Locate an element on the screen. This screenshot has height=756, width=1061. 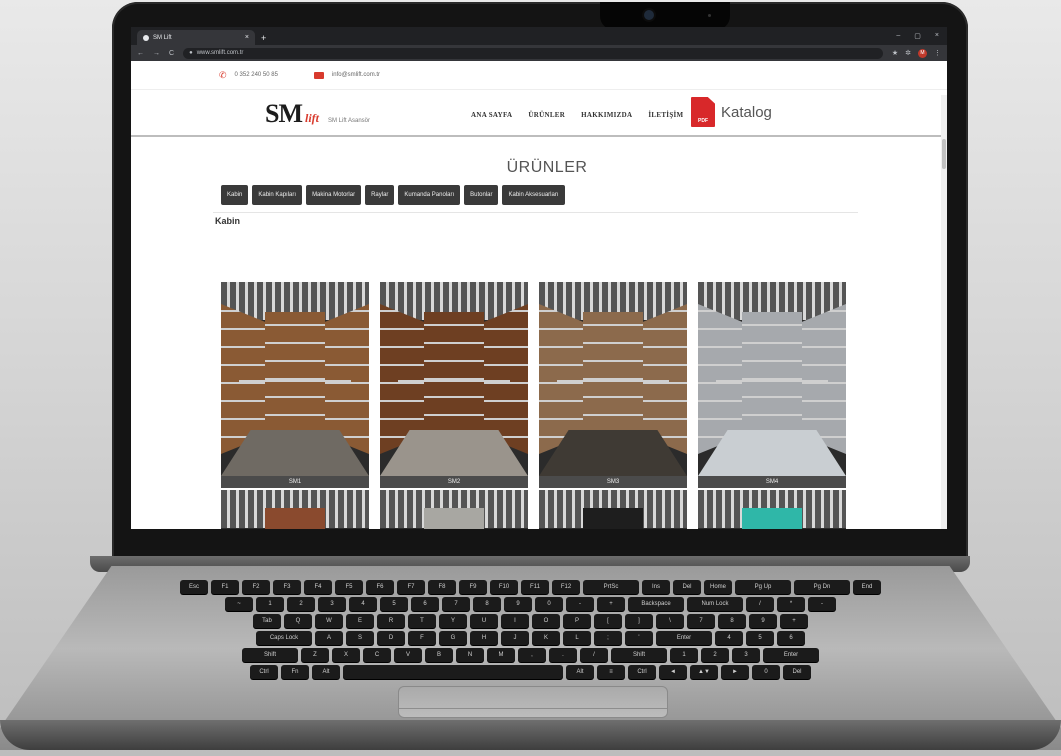
keyboard-key: . is located at coordinates (563, 655).